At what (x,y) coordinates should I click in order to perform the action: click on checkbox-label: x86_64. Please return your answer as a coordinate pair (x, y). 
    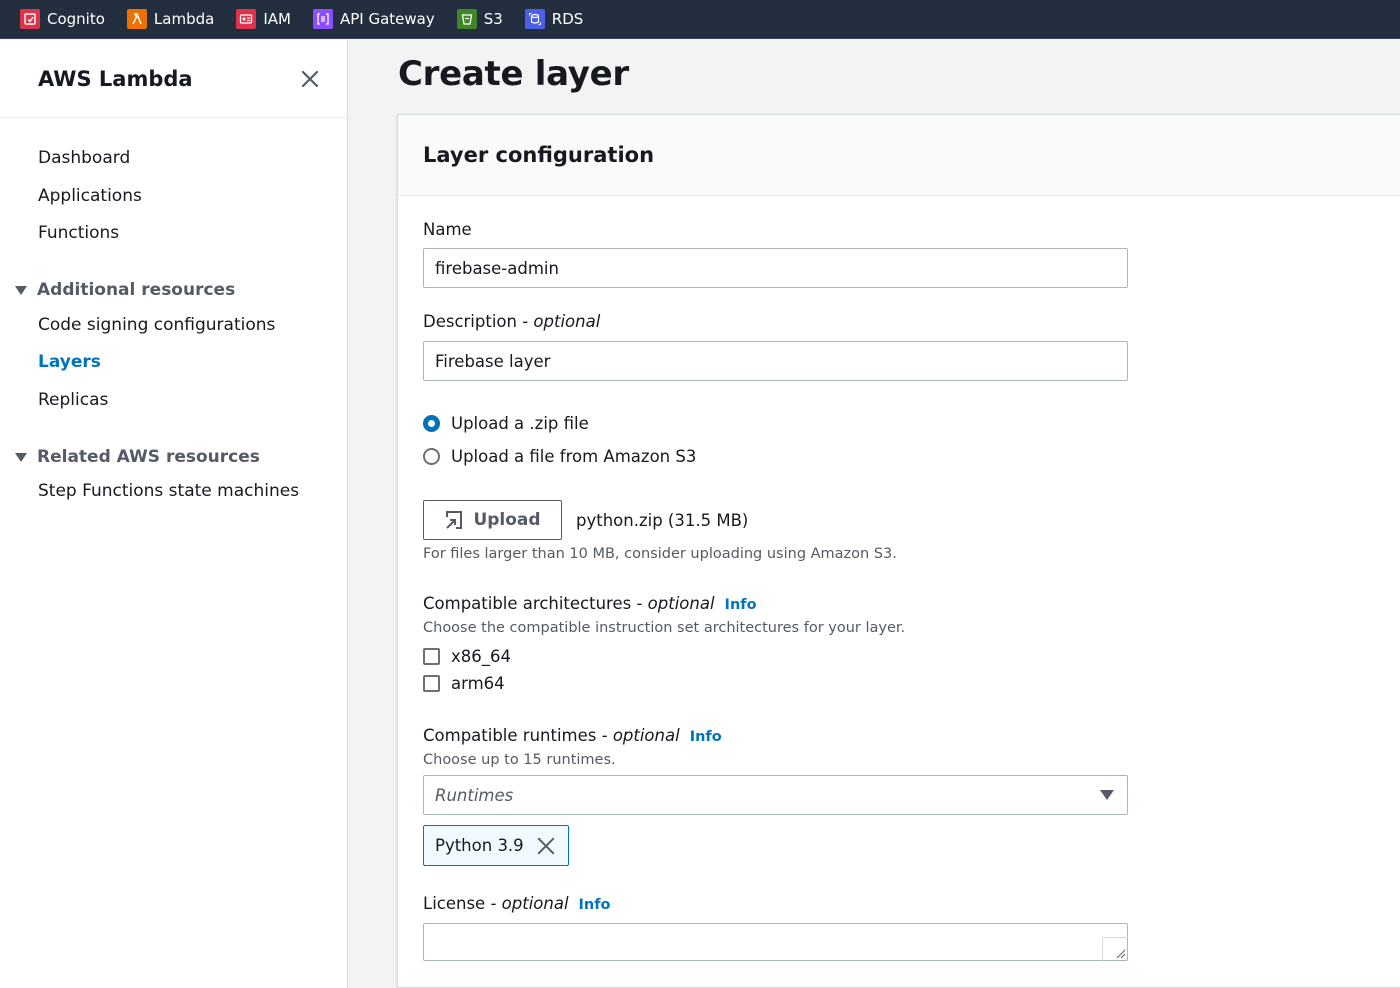
    Looking at the image, I should click on (481, 656).